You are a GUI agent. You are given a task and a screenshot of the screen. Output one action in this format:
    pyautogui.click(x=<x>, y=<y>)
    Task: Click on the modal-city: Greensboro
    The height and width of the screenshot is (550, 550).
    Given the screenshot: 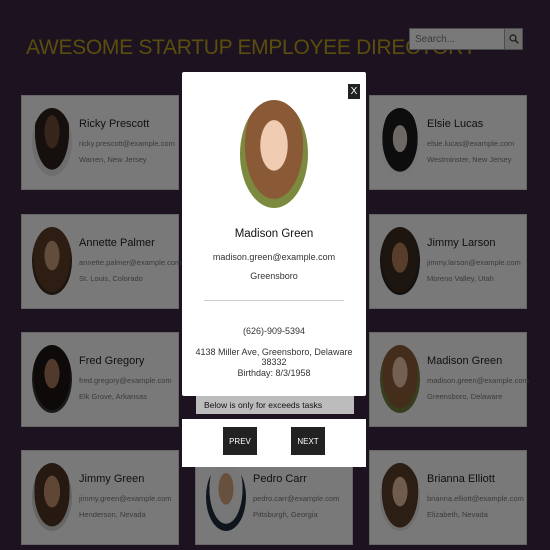 What is the action you would take?
    pyautogui.click(x=274, y=276)
    